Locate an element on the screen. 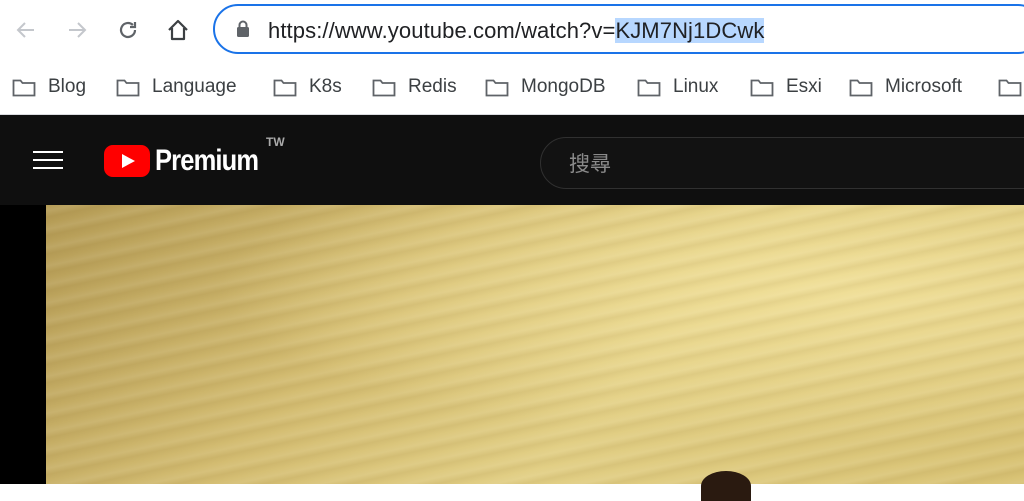 The height and width of the screenshot is (501, 1024). bookmark-label: K8s is located at coordinates (325, 86).